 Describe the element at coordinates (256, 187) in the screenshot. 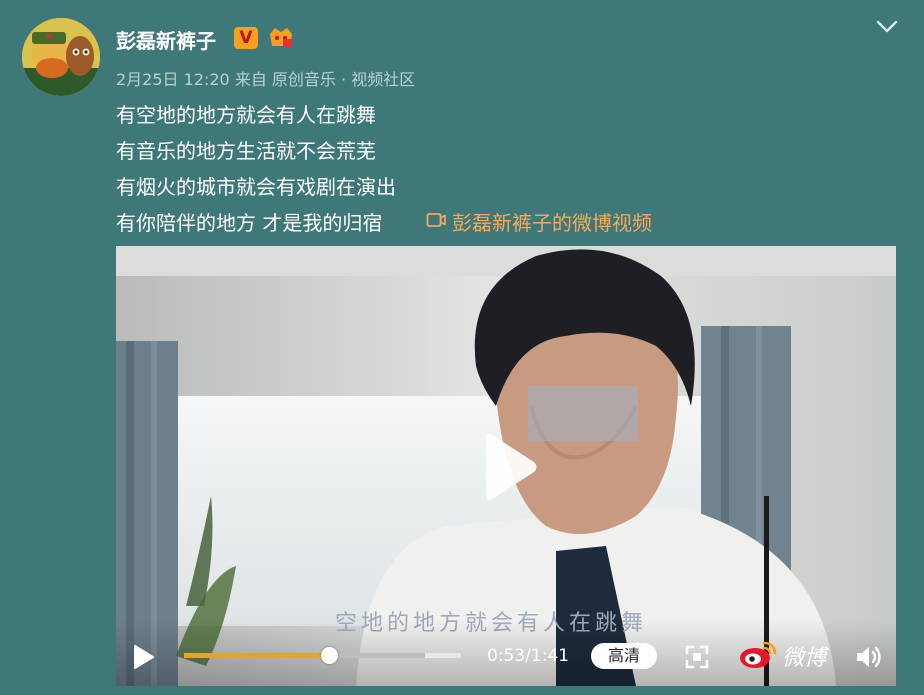

I see `post-text-line: 有烟火的城市就会有戏剧在演出` at that location.